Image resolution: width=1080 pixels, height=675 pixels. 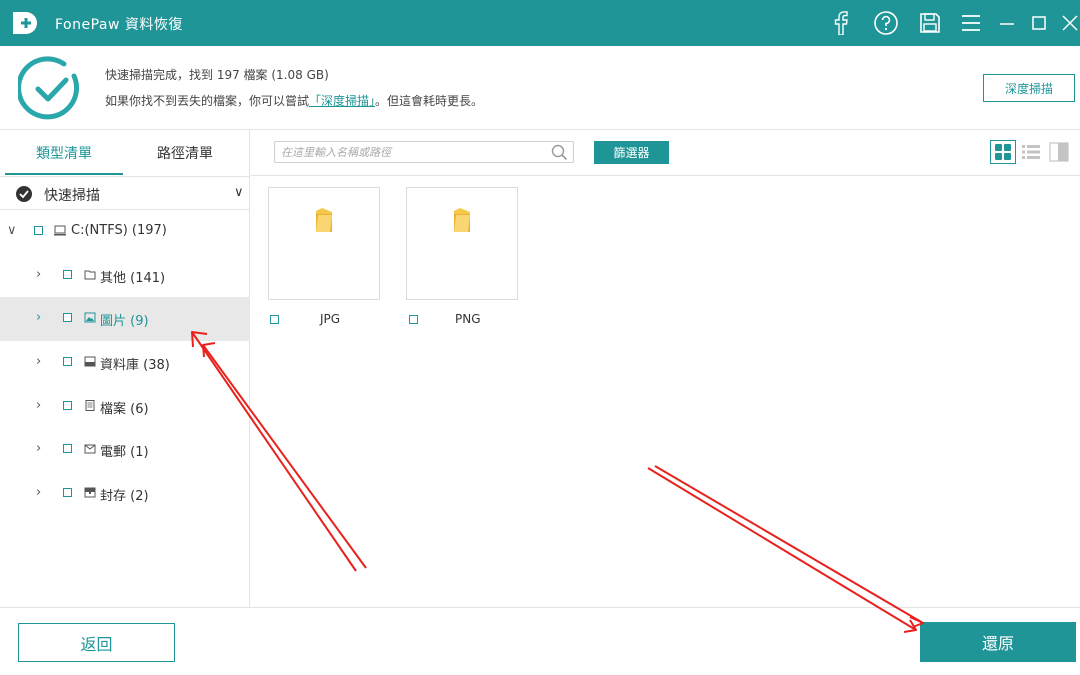 I want to click on grid-view-icon, so click(x=1003, y=152).